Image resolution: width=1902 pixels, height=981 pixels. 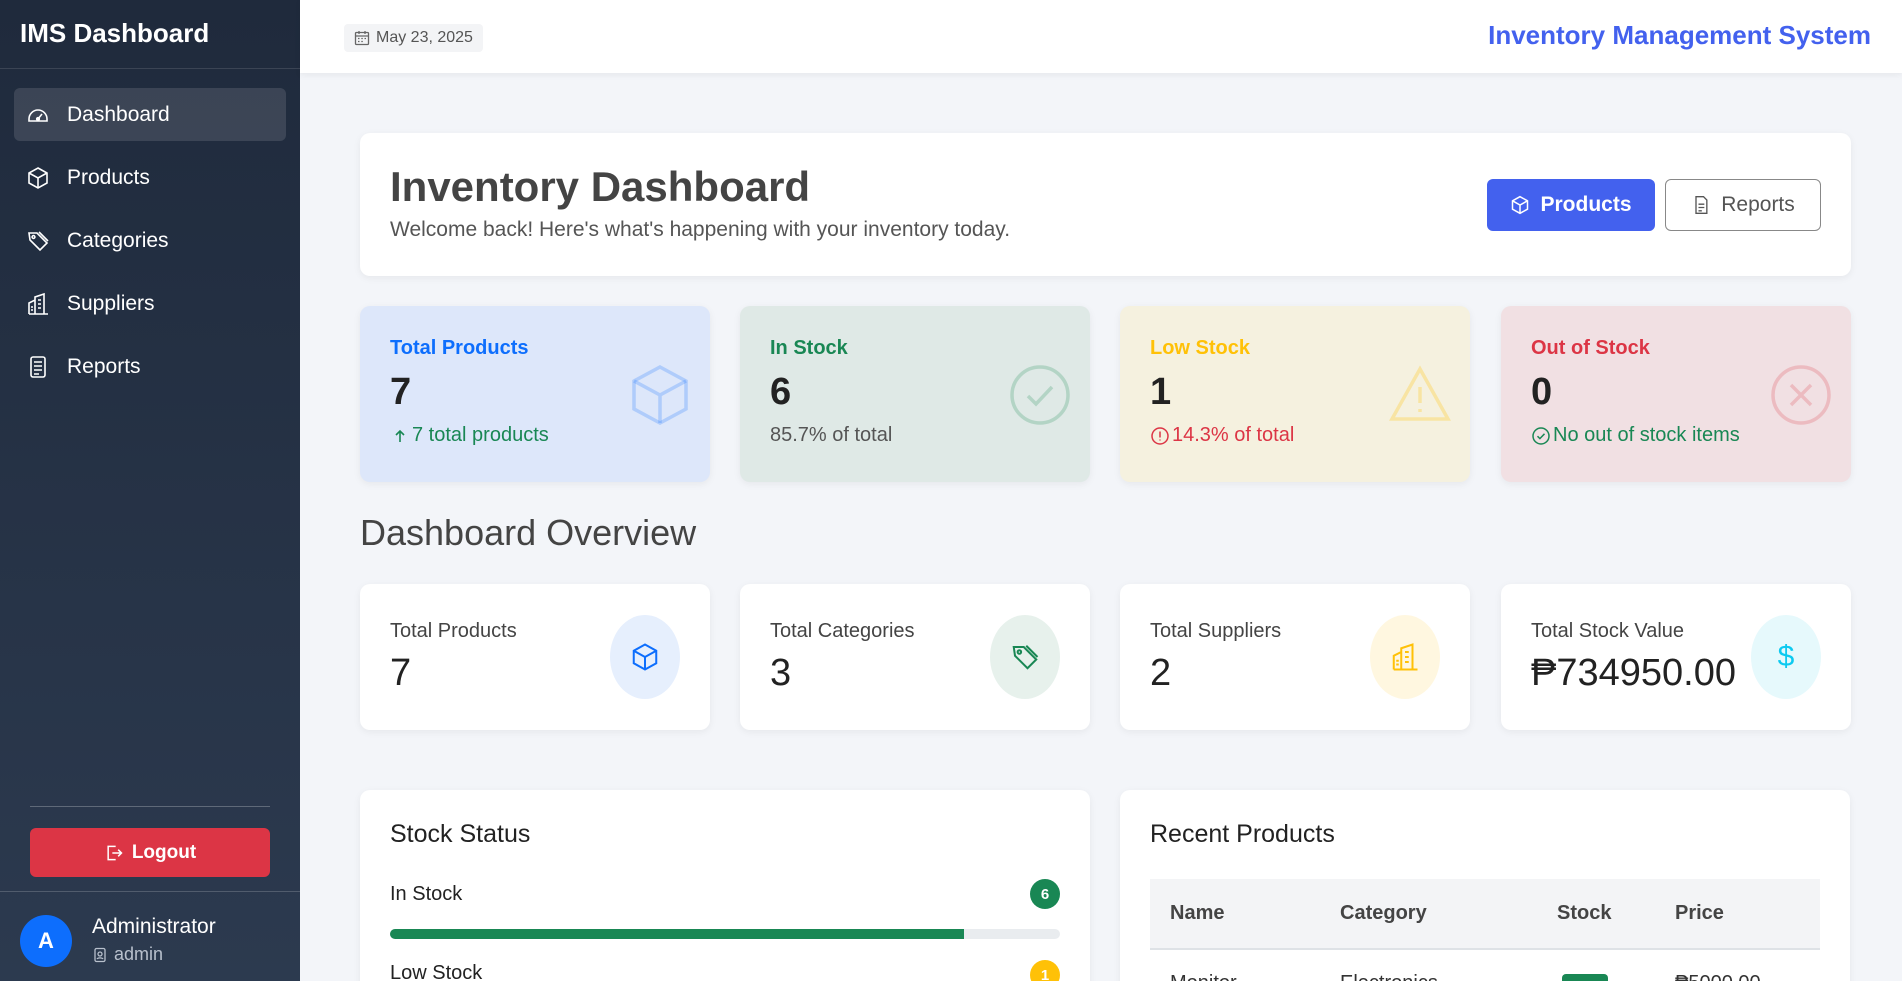 What do you see at coordinates (108, 177) in the screenshot?
I see `sidebar-item-label: Products` at bounding box center [108, 177].